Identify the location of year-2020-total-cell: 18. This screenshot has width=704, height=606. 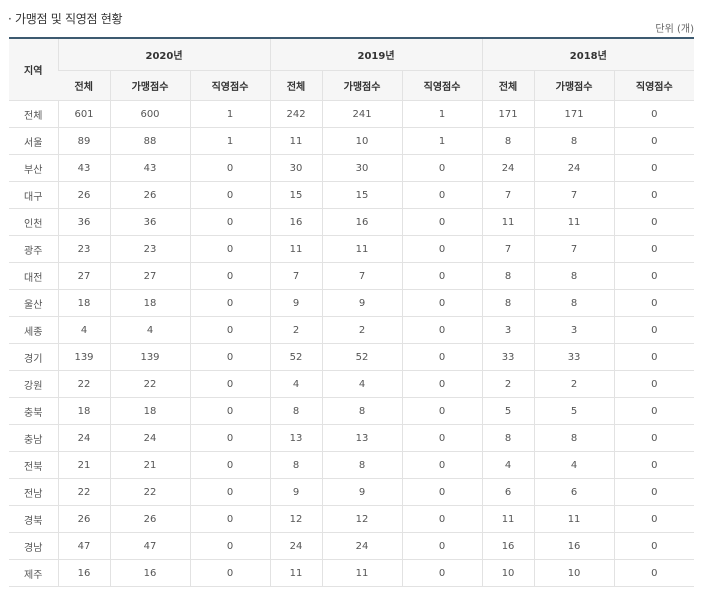
(83, 303).